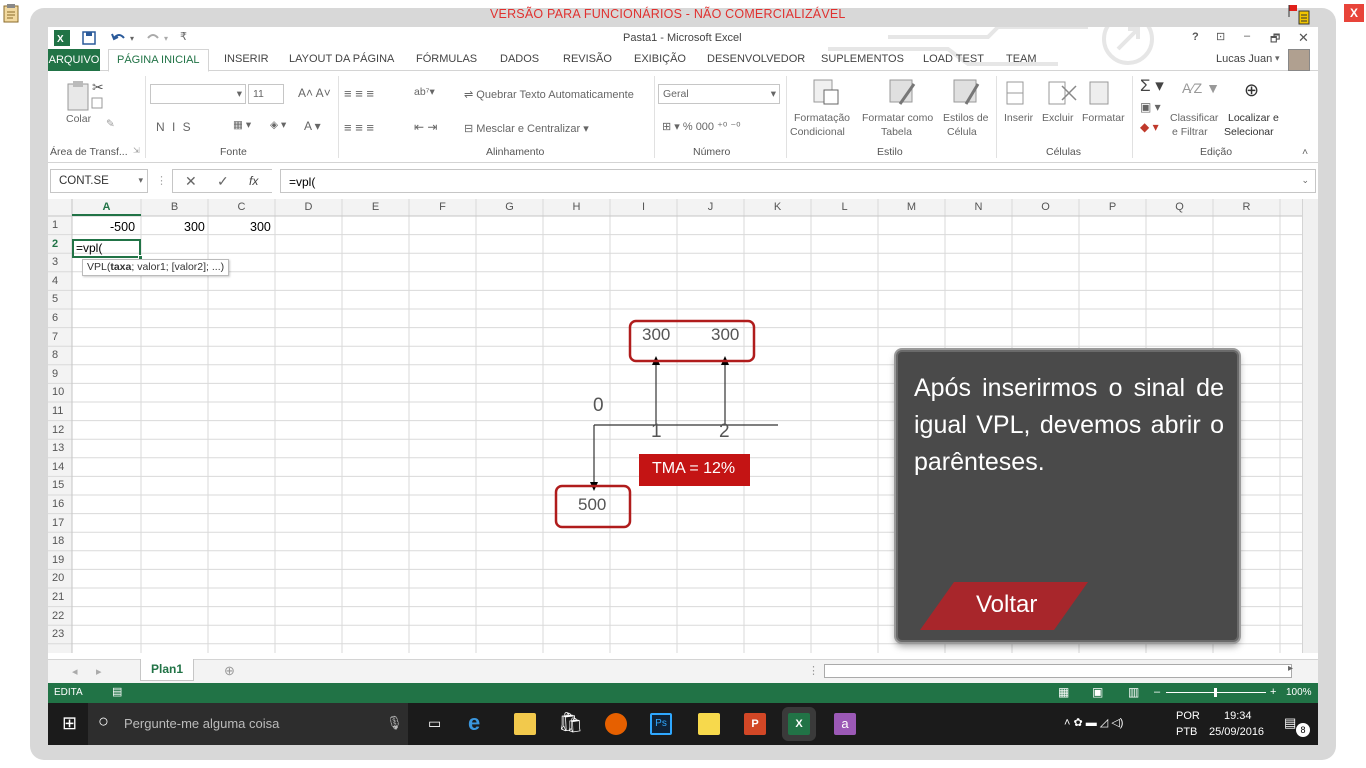 This screenshot has width=1366, height=768. I want to click on format-cells-icon, so click(1099, 92).